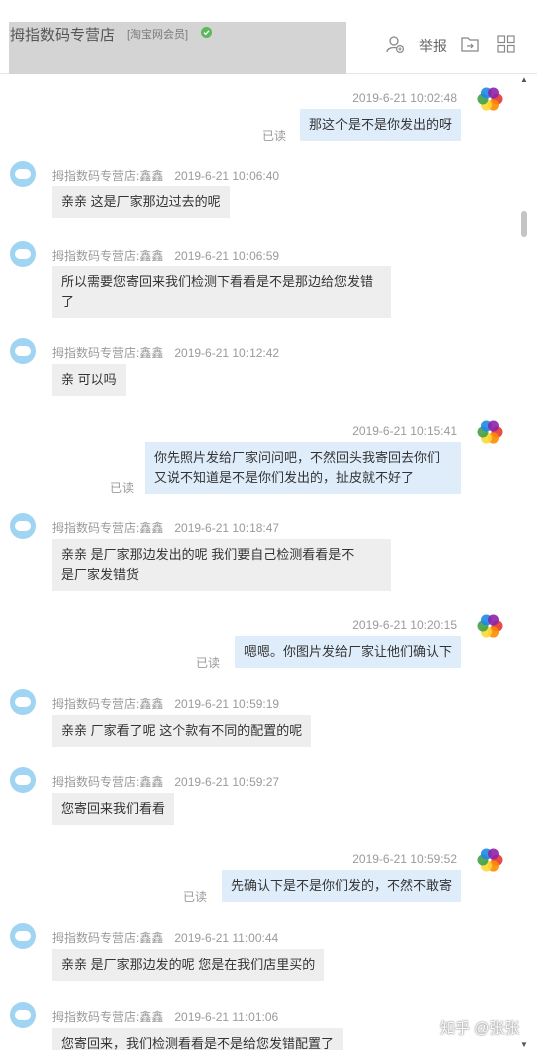 The height and width of the screenshot is (1050, 537). Describe the element at coordinates (198, 1043) in the screenshot. I see `message-text: 您寄回来，我们检测看看是不是给您发错配置了` at that location.